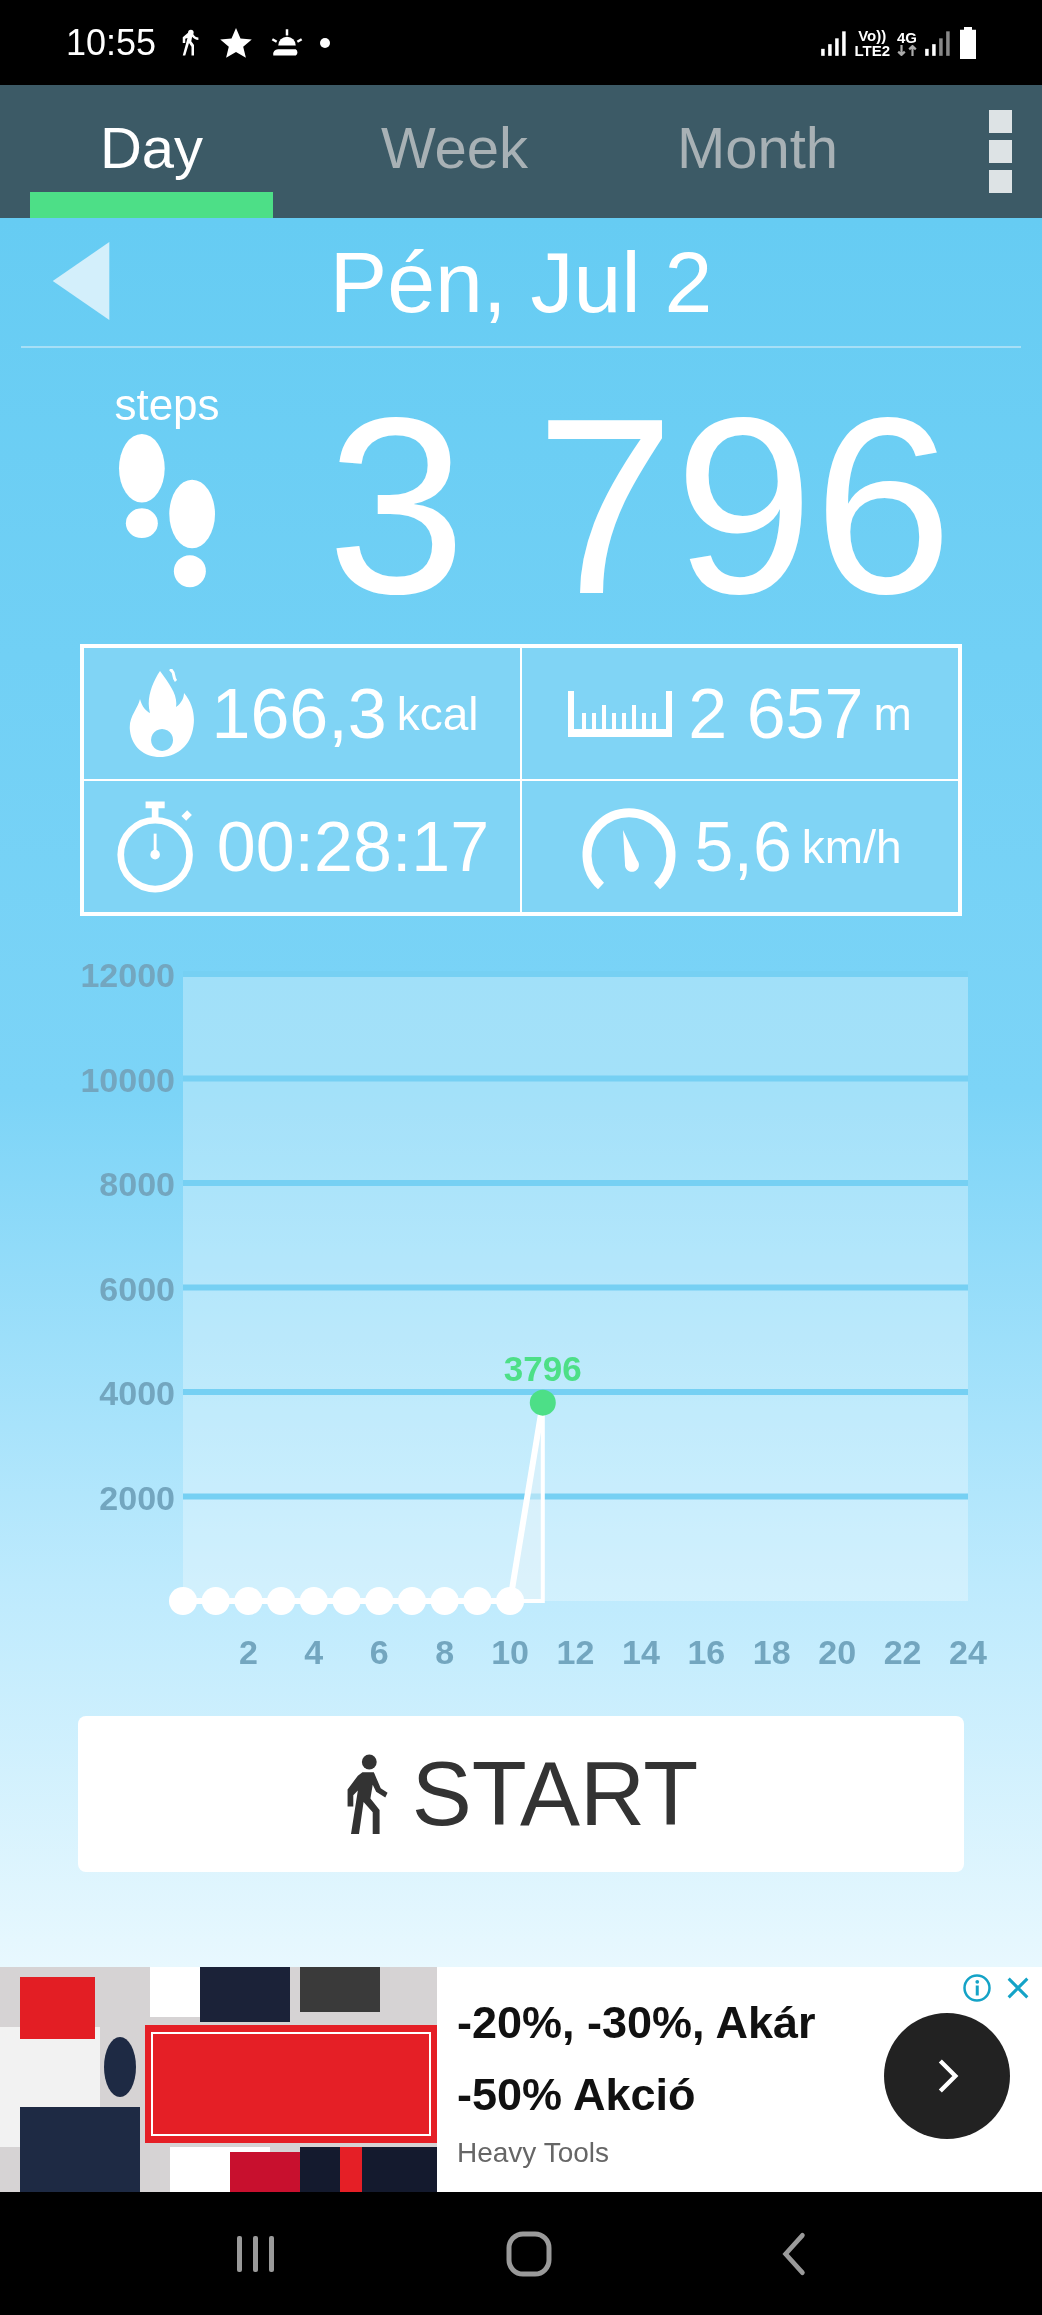  I want to click on ad-headline: -50% Akció, so click(577, 2095).